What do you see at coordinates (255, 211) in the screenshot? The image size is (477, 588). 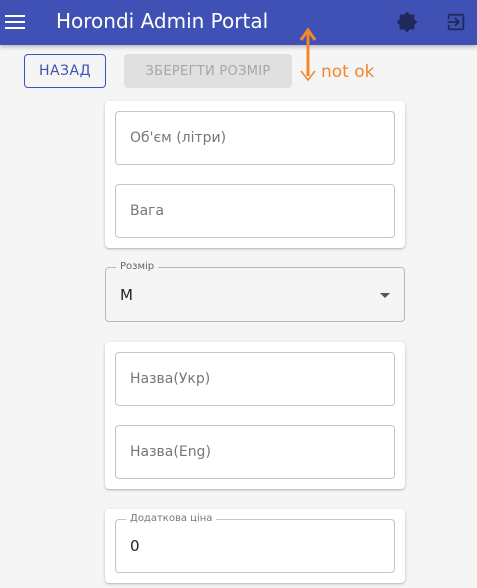 I see `weight-field: Вага` at bounding box center [255, 211].